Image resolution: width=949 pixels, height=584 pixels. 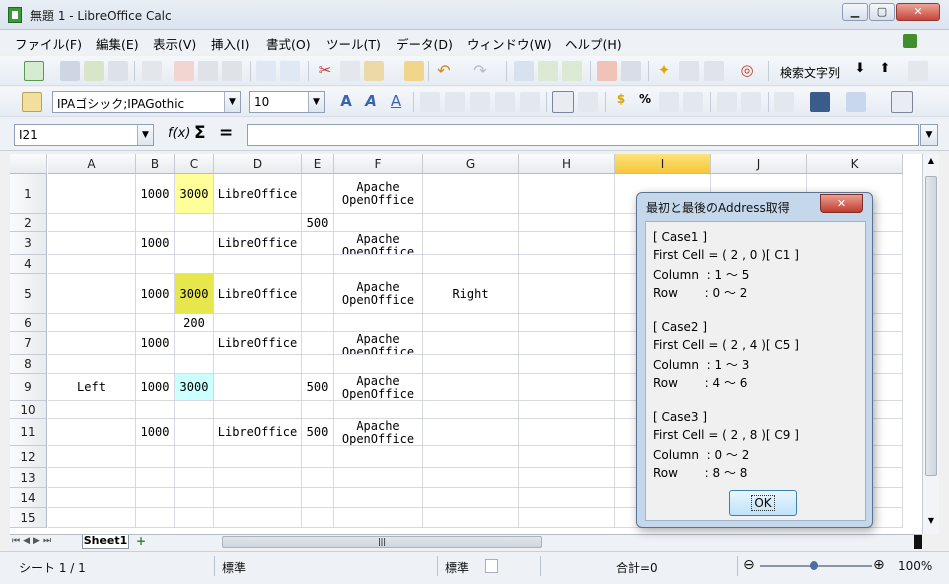 What do you see at coordinates (28, 164) in the screenshot?
I see `select-all-corner` at bounding box center [28, 164].